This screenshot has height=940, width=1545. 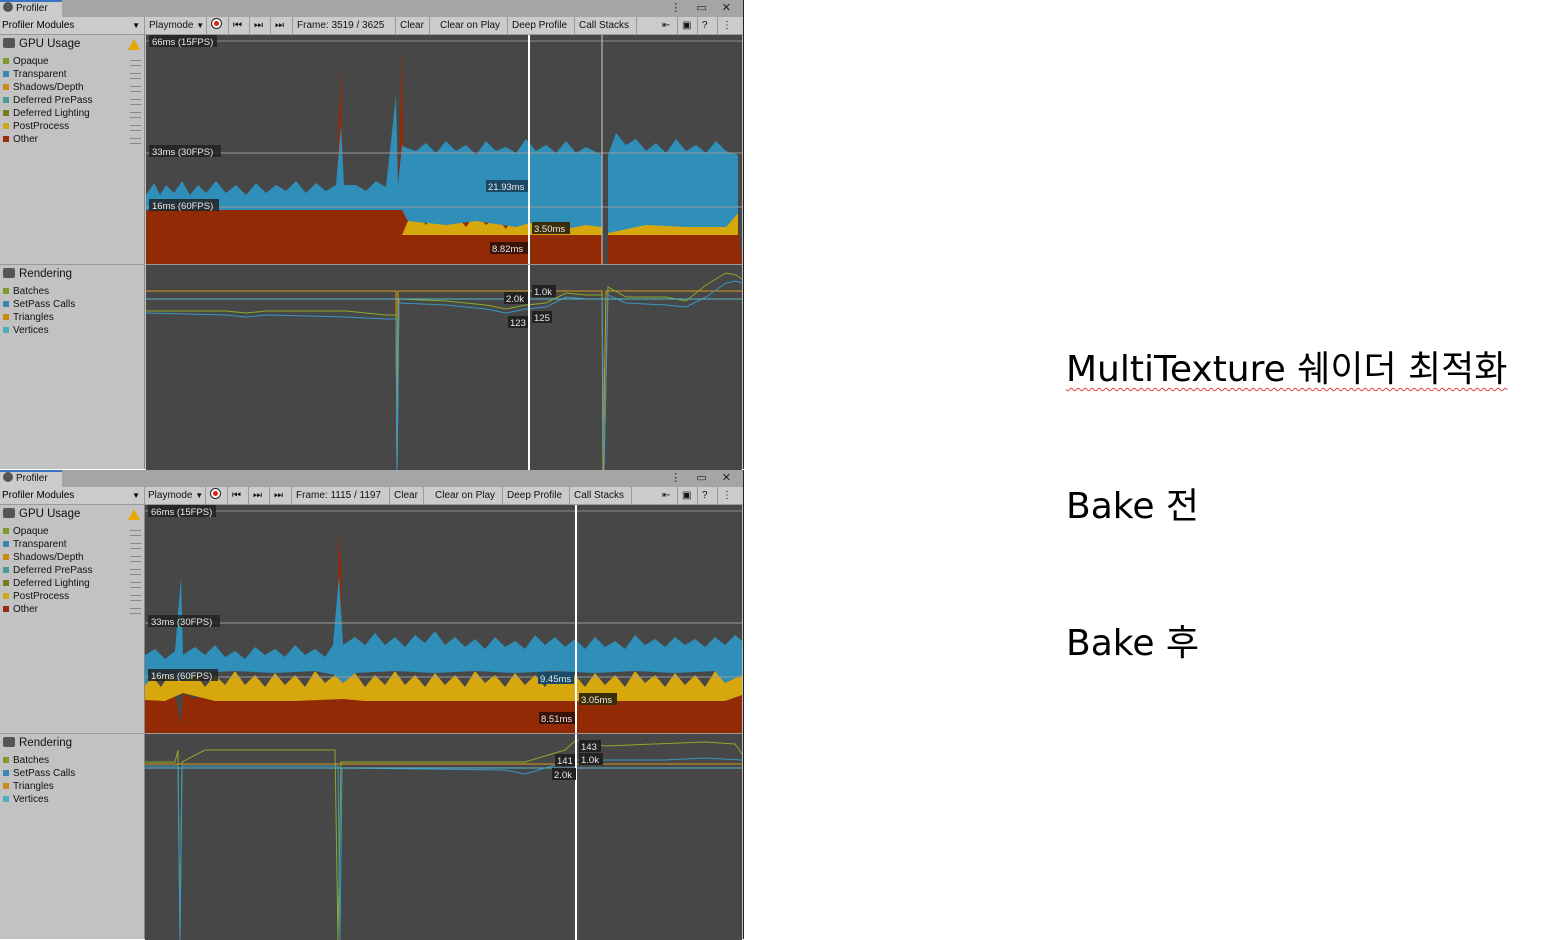 What do you see at coordinates (46, 274) in the screenshot?
I see `module-title: Rendering` at bounding box center [46, 274].